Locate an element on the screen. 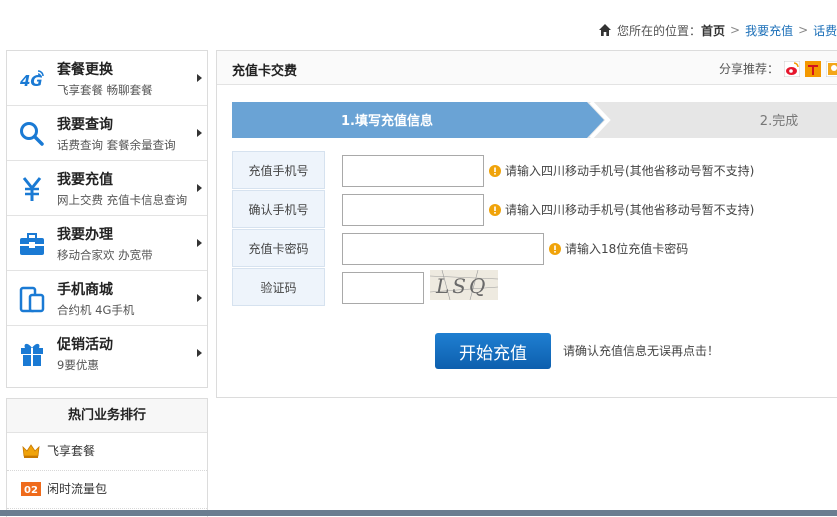  confirm-phone-hint: 请输入四川移动手机号(其他省移动号暂不支持) is located at coordinates (621, 209).